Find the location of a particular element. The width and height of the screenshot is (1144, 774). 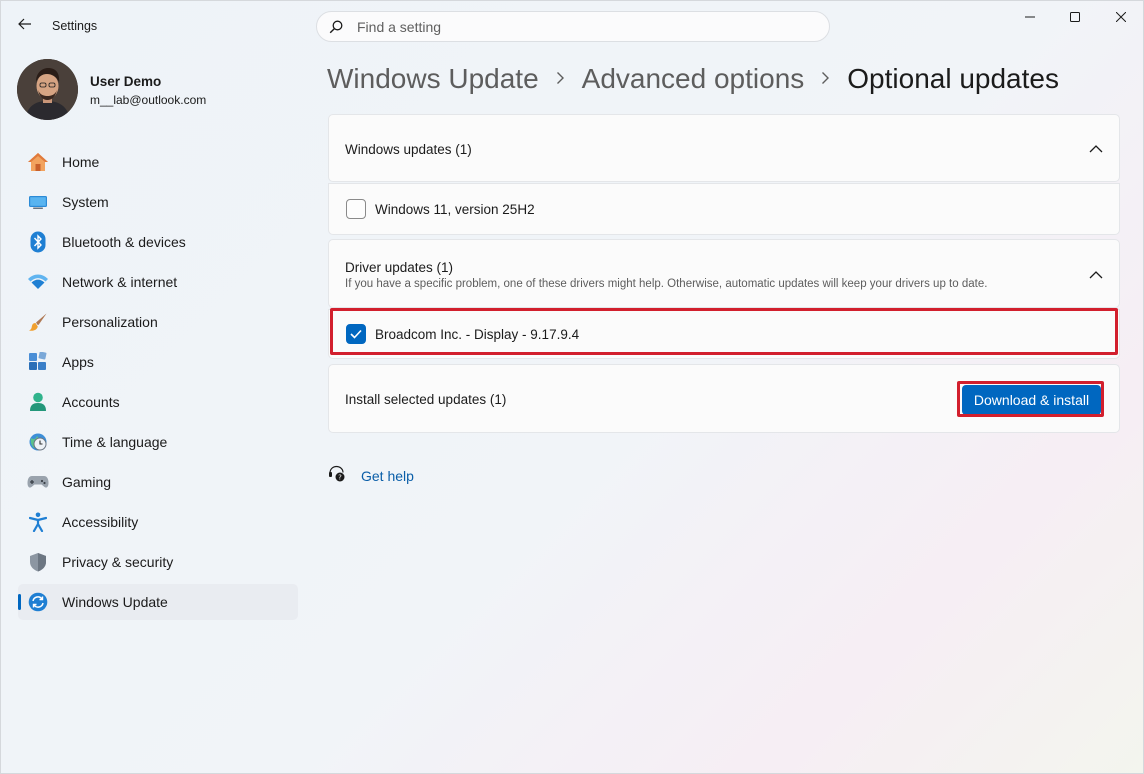

windows-updates-header: Windows updates (1) is located at coordinates (724, 148).